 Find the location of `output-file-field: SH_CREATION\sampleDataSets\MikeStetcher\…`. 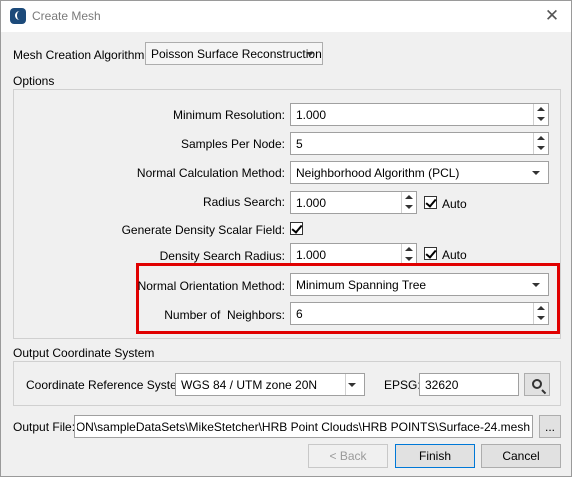

output-file-field: SH_CREATION\sampleDataSets\MikeStetcher\… is located at coordinates (303, 426).